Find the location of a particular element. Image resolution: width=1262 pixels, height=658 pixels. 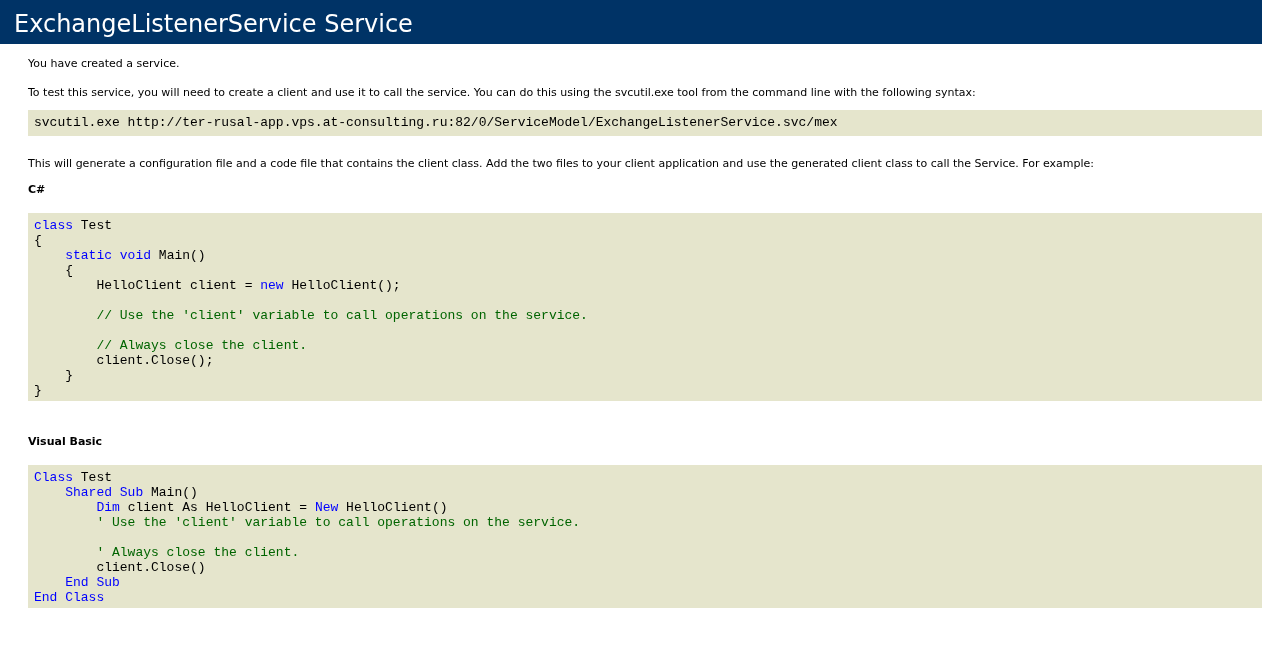

code-line: // Use the 'client' variable to call operations on the service. is located at coordinates (341, 315).